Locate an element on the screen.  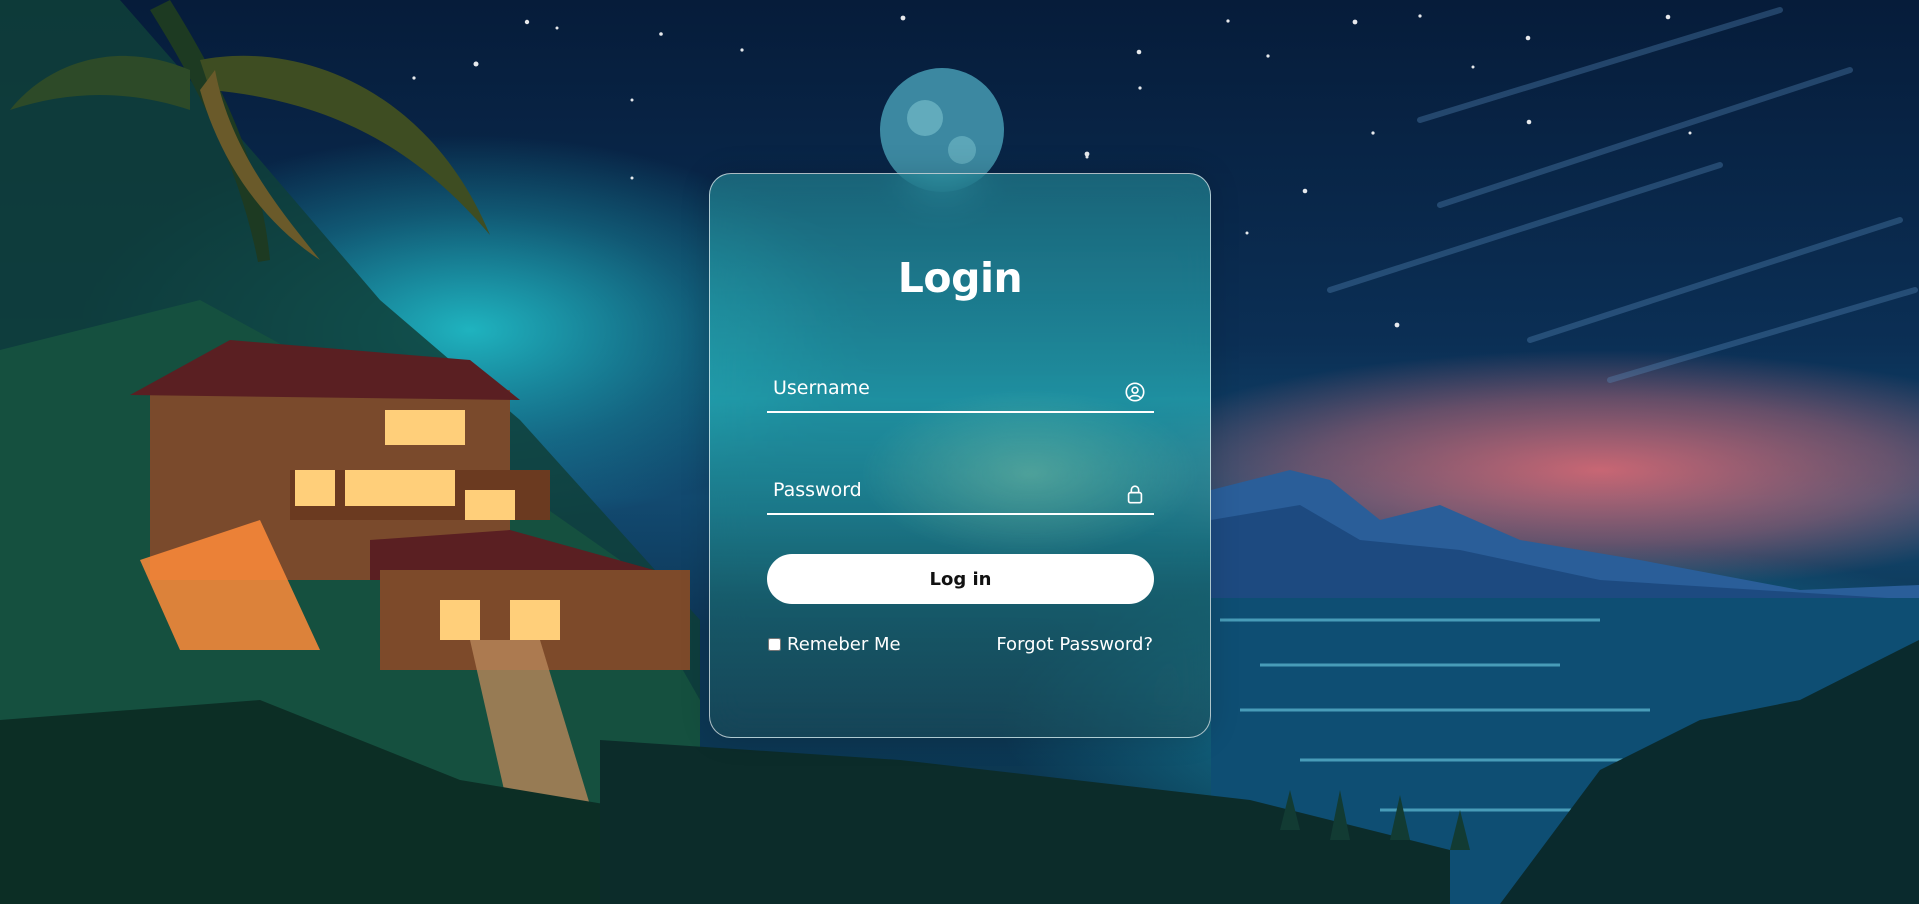
forgot-password-link: Forgot Password? is located at coordinates (1074, 644).